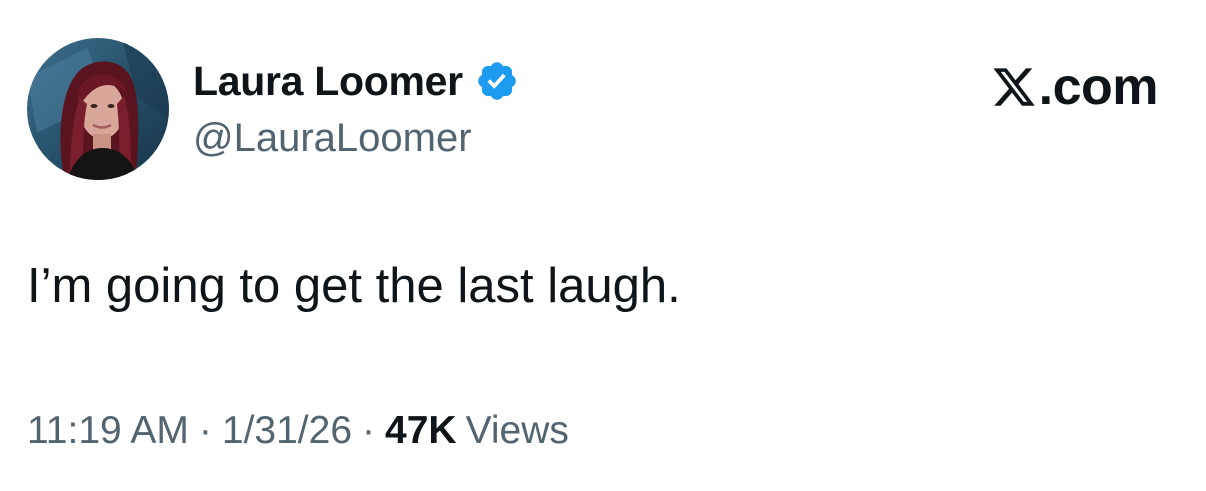 The image size is (1206, 491). I want to click on author-name-row: Laura Loomer, so click(356, 81).